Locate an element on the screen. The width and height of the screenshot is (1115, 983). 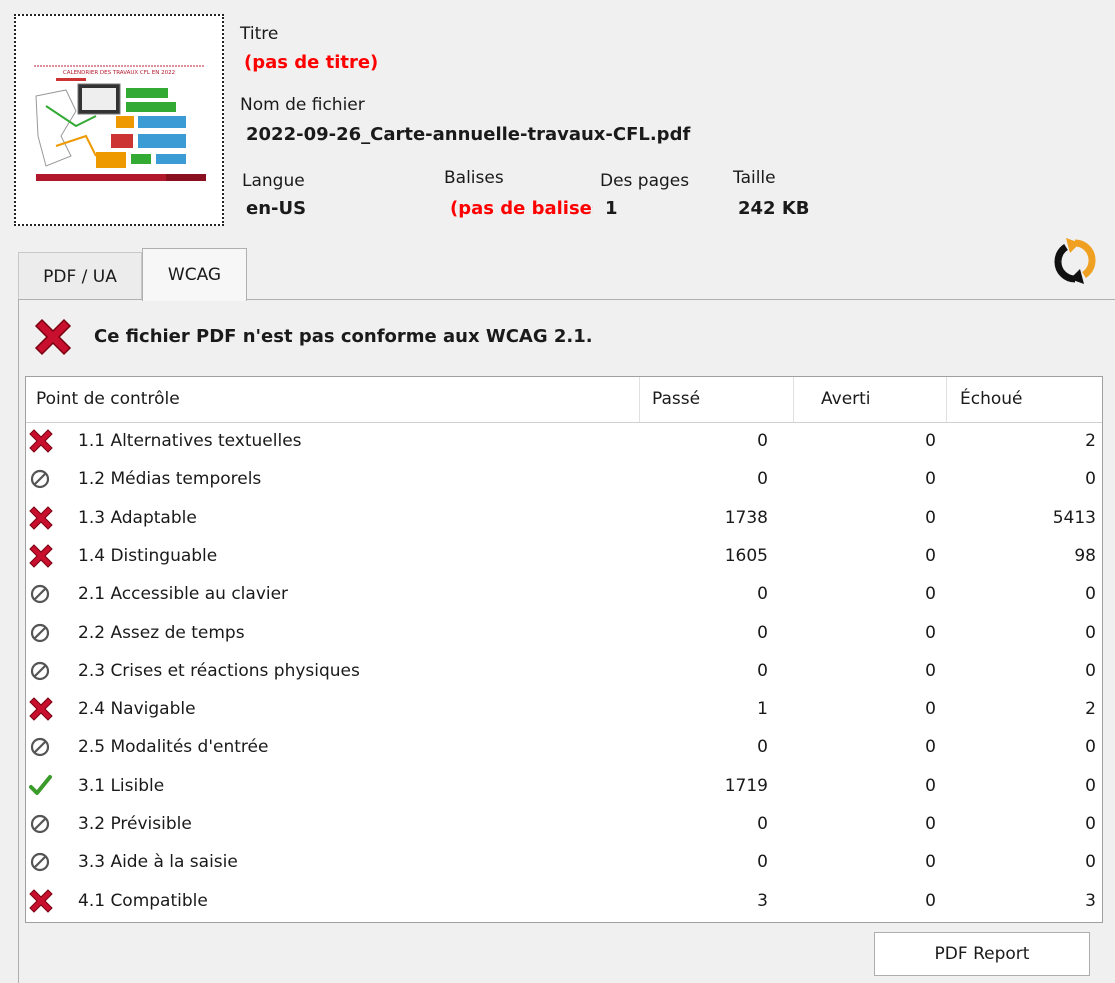
tags-label: Balises is located at coordinates (474, 178).